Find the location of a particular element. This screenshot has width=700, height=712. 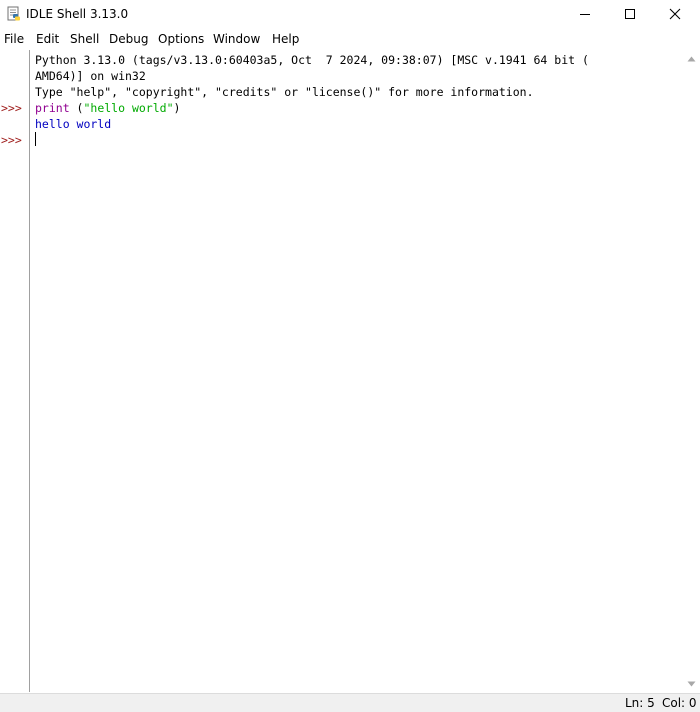

prompt-gutter: >>> >>> is located at coordinates (14, 371).